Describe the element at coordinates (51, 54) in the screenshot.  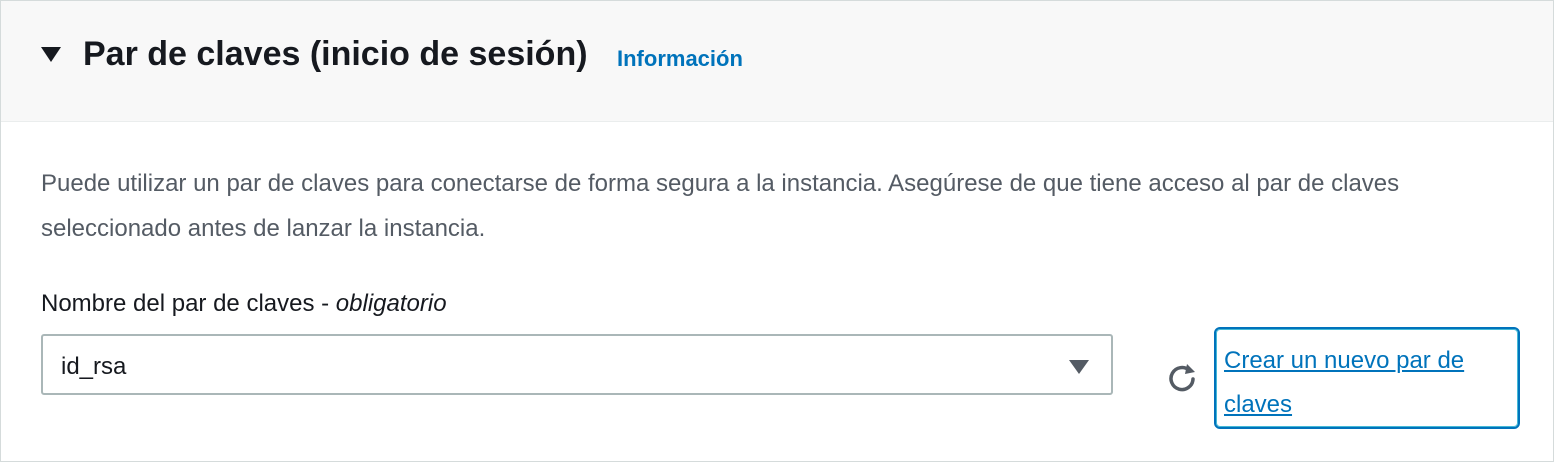
I see `collapse-caret-icon` at that location.